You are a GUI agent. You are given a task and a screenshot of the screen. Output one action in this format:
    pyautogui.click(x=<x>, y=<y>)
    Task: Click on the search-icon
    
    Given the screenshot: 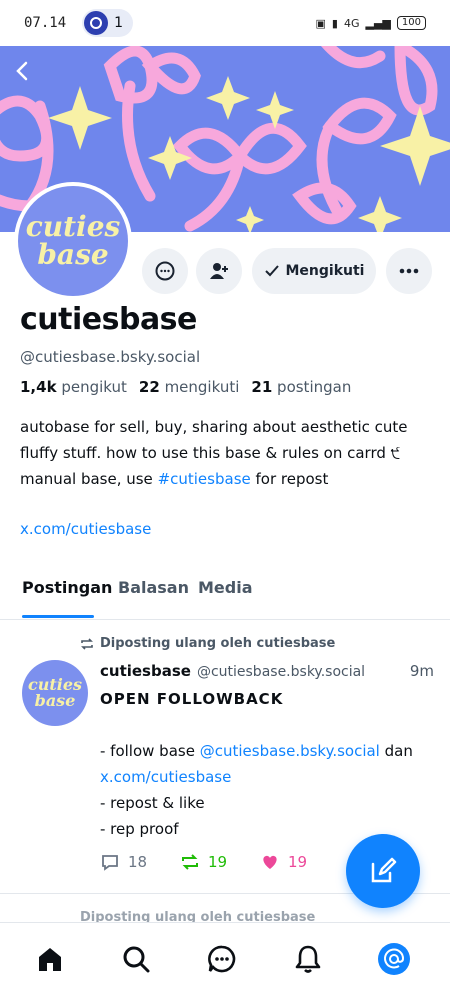 What is the action you would take?
    pyautogui.click(x=136, y=959)
    